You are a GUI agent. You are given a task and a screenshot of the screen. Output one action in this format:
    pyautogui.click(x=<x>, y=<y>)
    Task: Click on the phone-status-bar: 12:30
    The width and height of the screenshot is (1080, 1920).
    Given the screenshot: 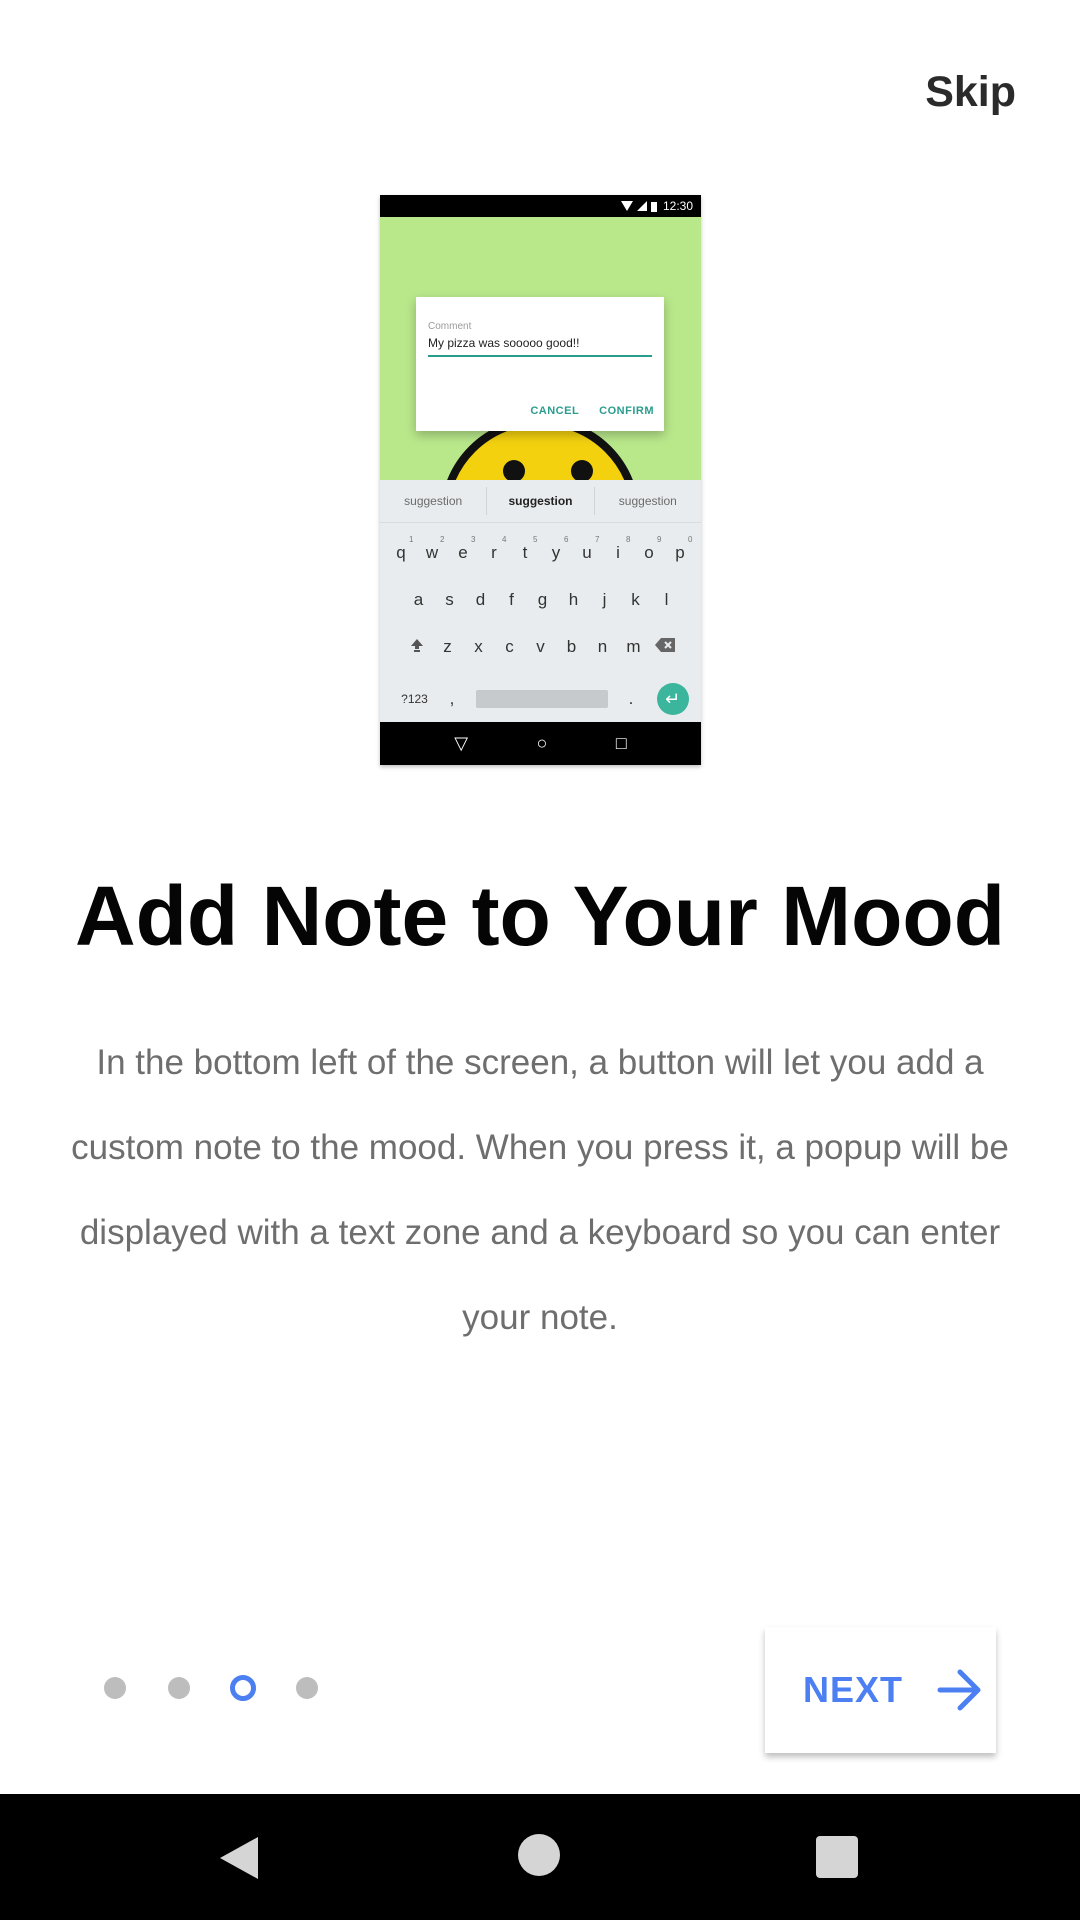 What is the action you would take?
    pyautogui.click(x=540, y=206)
    